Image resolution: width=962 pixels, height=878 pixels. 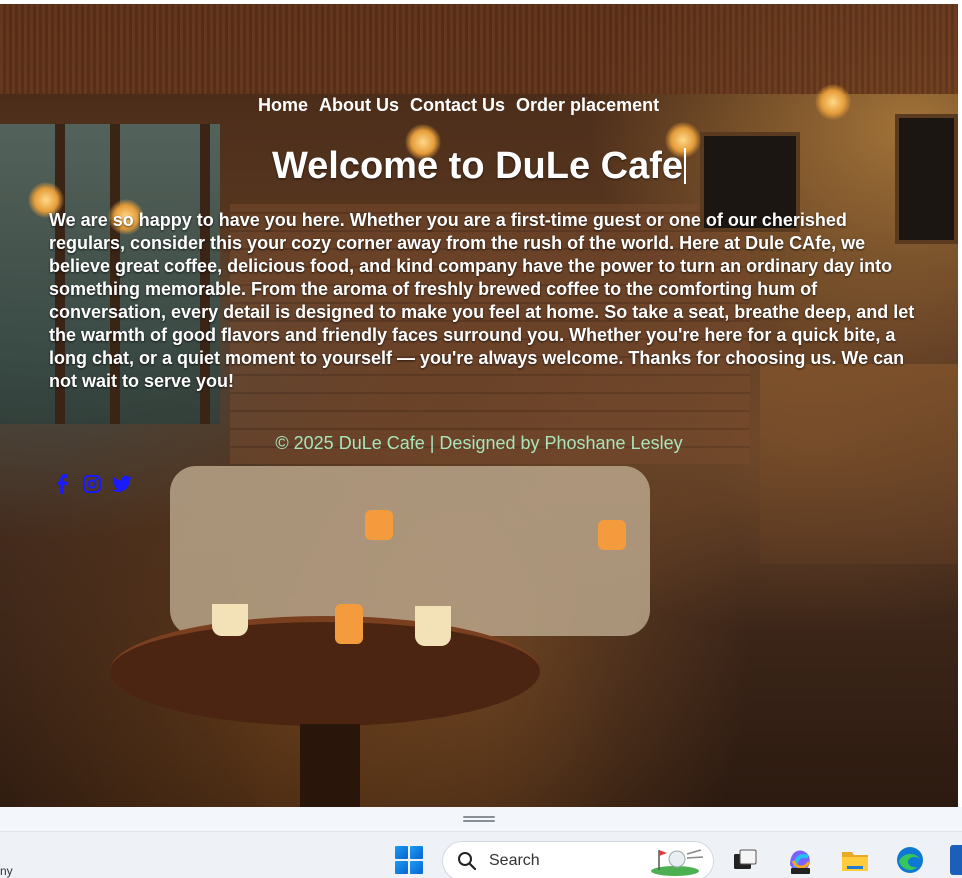 I want to click on nav-order-link: Order placement, so click(x=587, y=106).